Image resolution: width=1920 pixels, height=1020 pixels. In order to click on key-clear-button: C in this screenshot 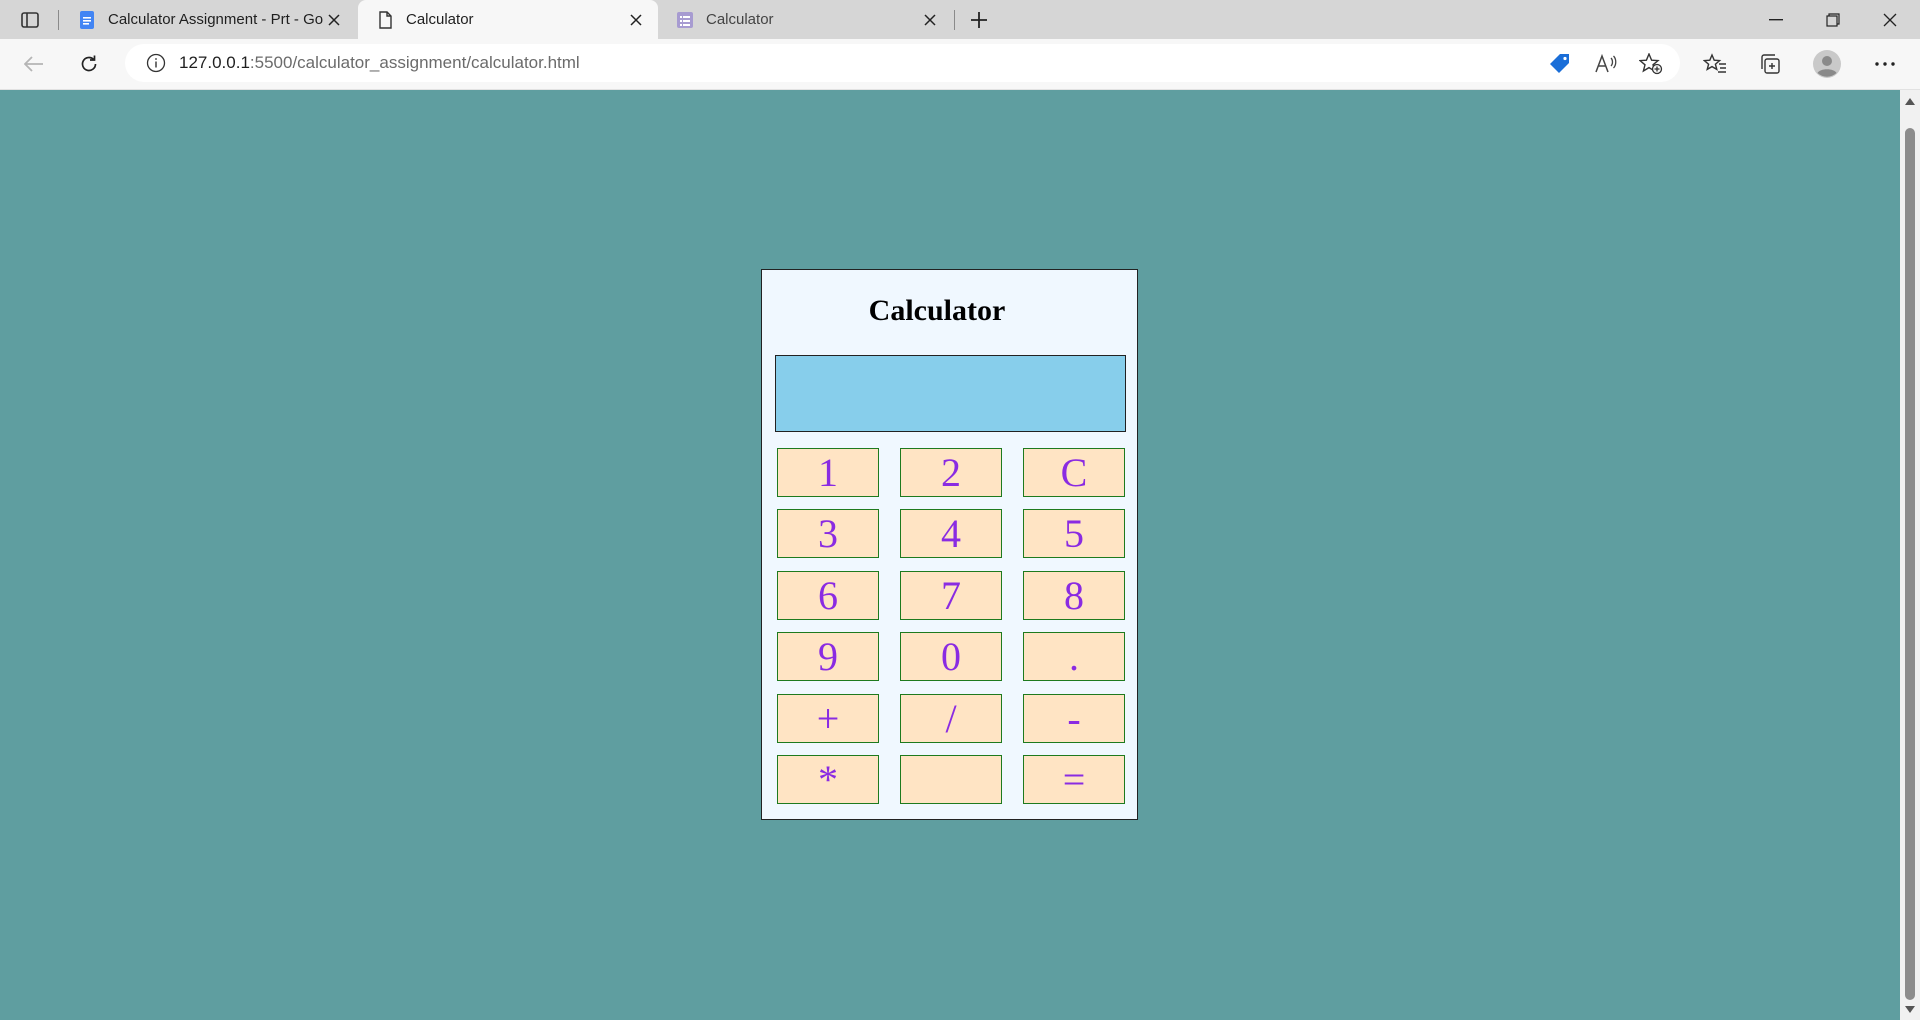, I will do `click(1074, 472)`.